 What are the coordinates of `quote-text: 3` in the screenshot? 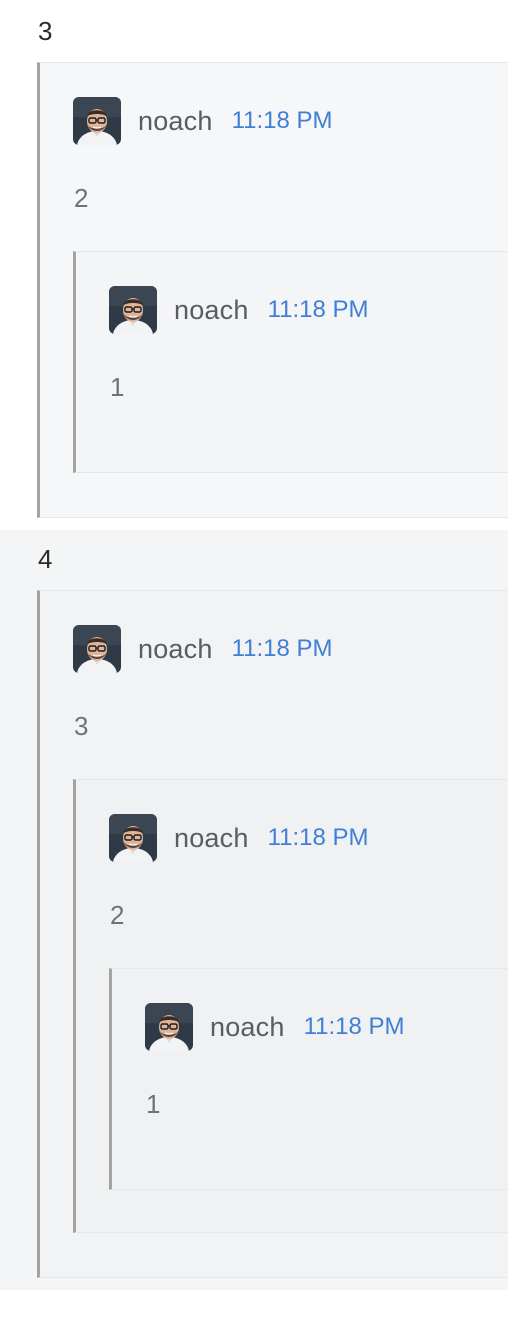 It's located at (81, 726).